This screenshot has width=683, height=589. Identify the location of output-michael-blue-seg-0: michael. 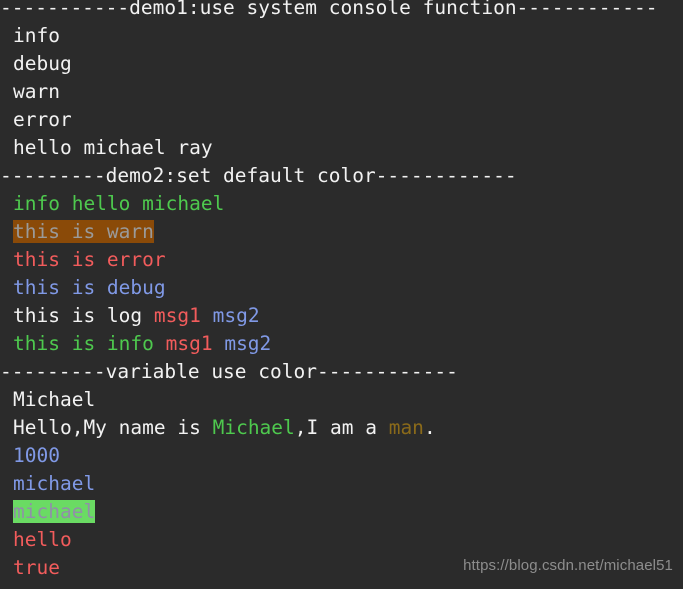
(54, 483).